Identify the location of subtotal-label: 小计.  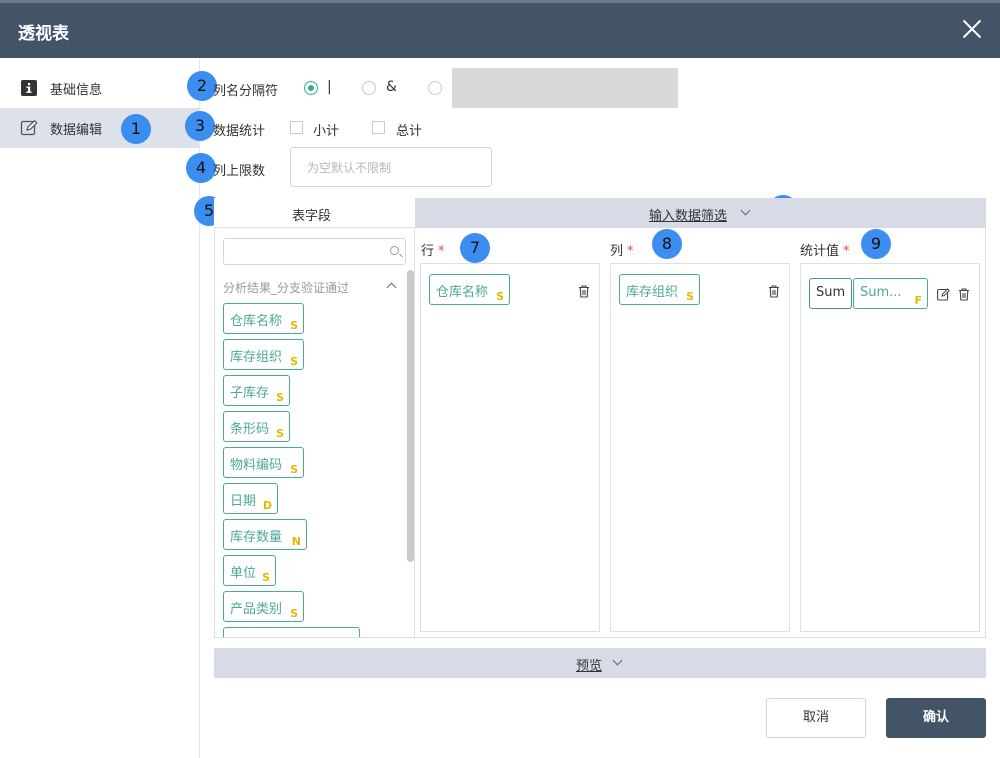
(326, 131).